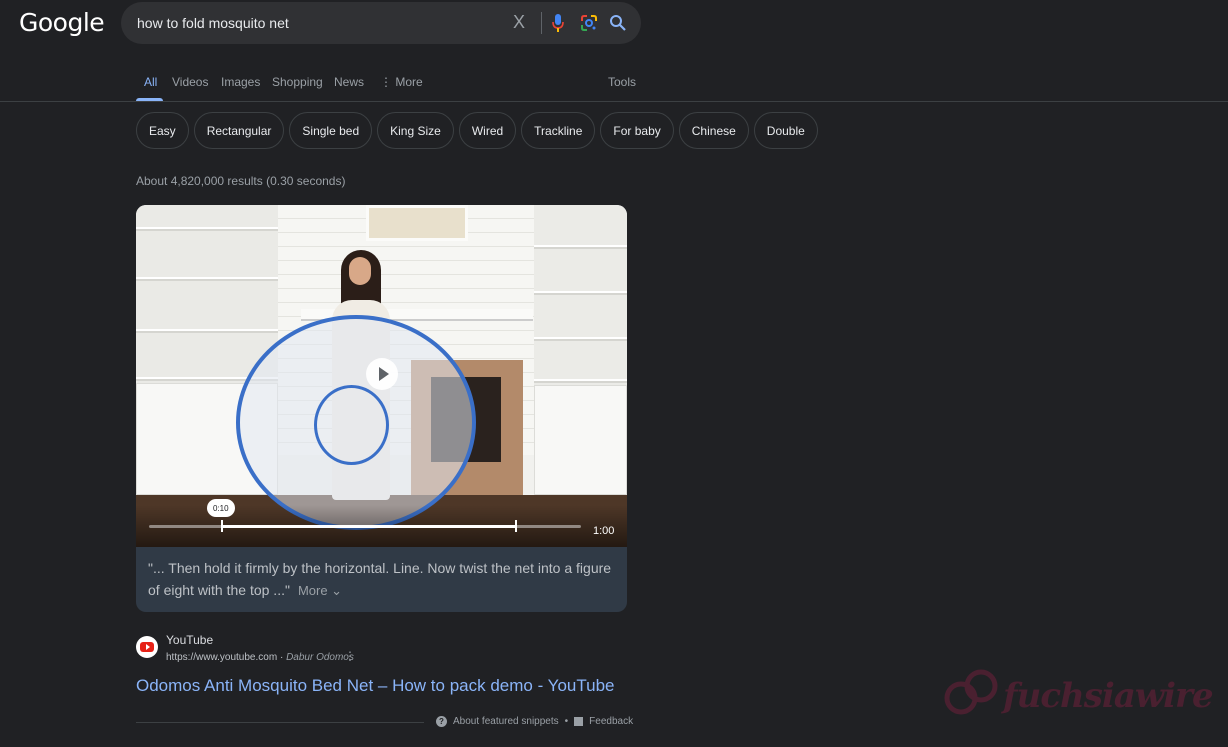  Describe the element at coordinates (189, 640) in the screenshot. I see `site-name: YouTube` at that location.